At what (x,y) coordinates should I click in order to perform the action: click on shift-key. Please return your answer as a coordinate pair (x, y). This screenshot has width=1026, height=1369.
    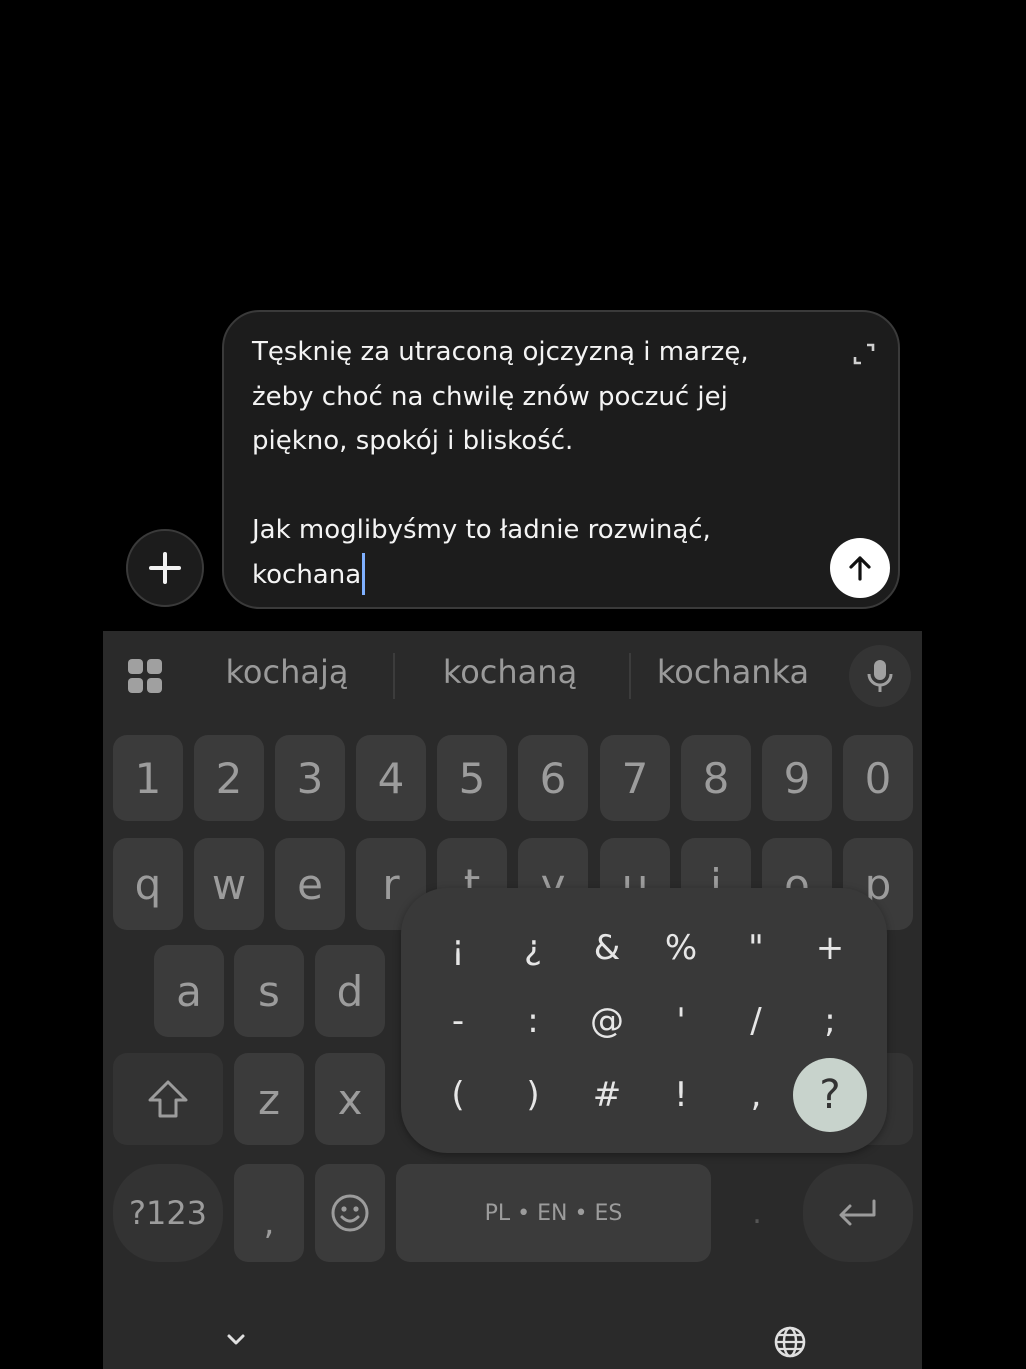
    Looking at the image, I should click on (168, 1099).